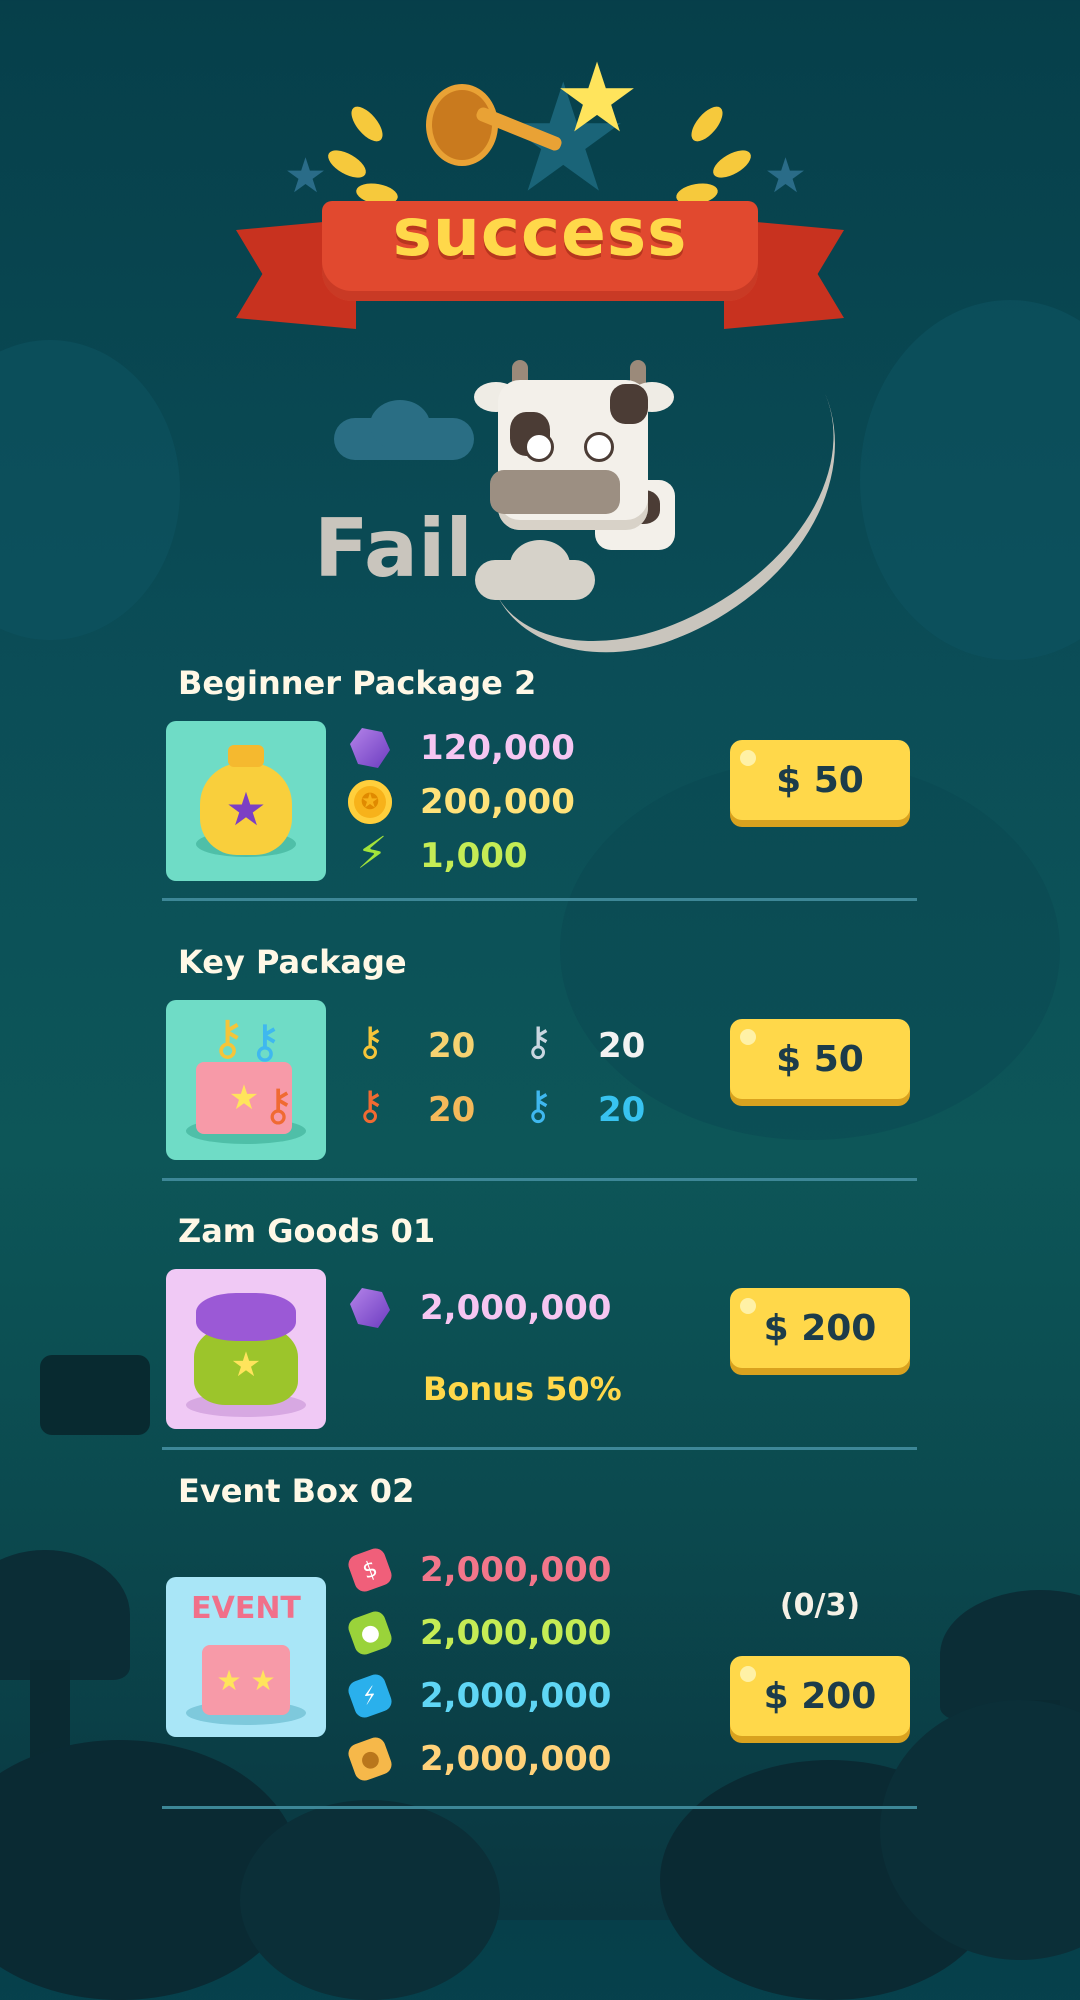  What do you see at coordinates (516, 1759) in the screenshot?
I see `cheese-token-amount: 2,000,000` at bounding box center [516, 1759].